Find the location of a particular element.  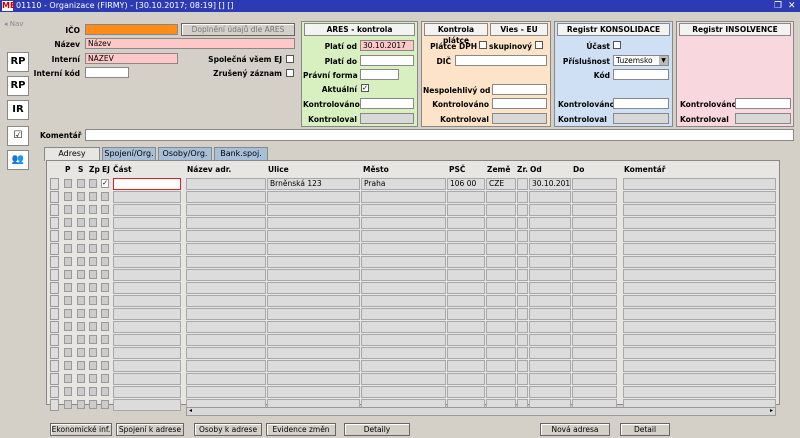

zruseny-checkbox is located at coordinates (290, 73).